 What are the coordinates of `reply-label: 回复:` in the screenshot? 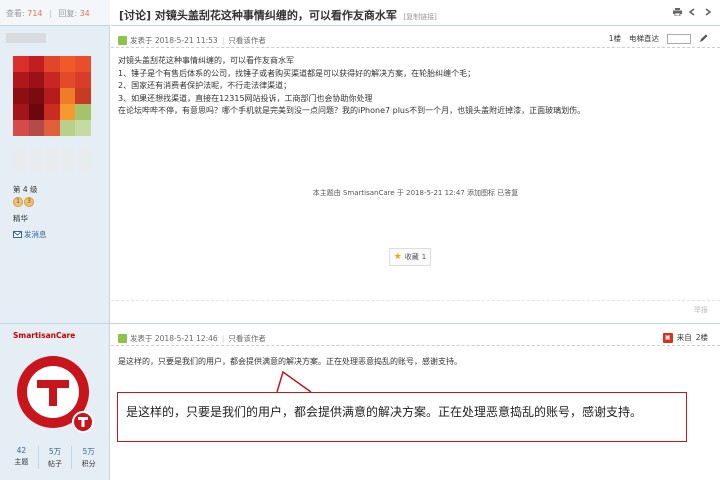 It's located at (68, 13).